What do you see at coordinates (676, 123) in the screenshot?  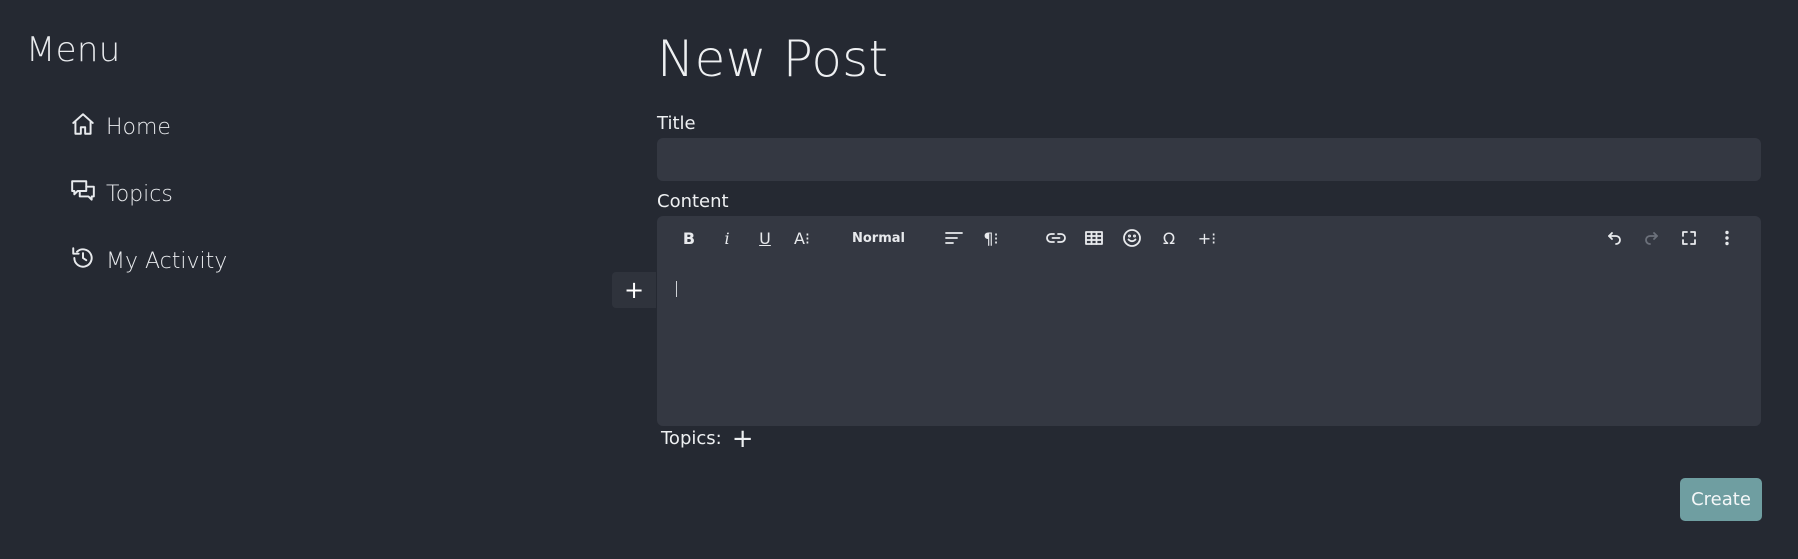 I see `title-label: Title` at bounding box center [676, 123].